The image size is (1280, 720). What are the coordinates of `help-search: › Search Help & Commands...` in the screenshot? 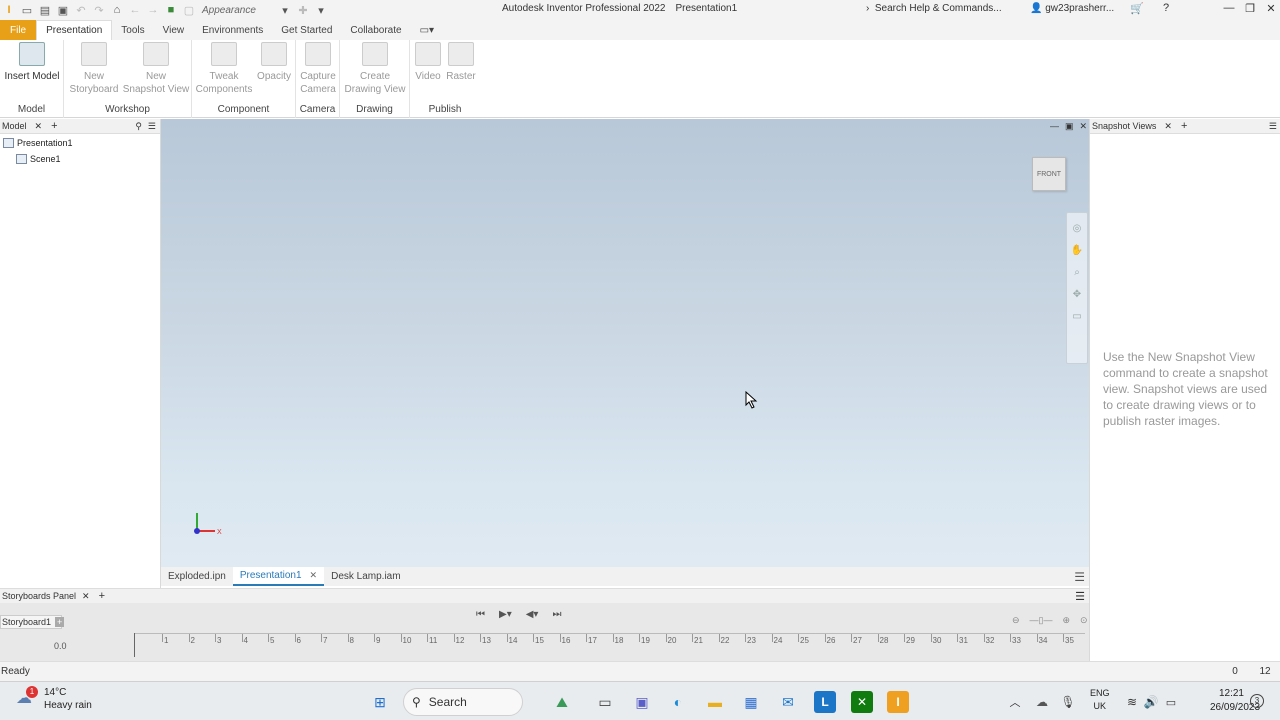 It's located at (934, 8).